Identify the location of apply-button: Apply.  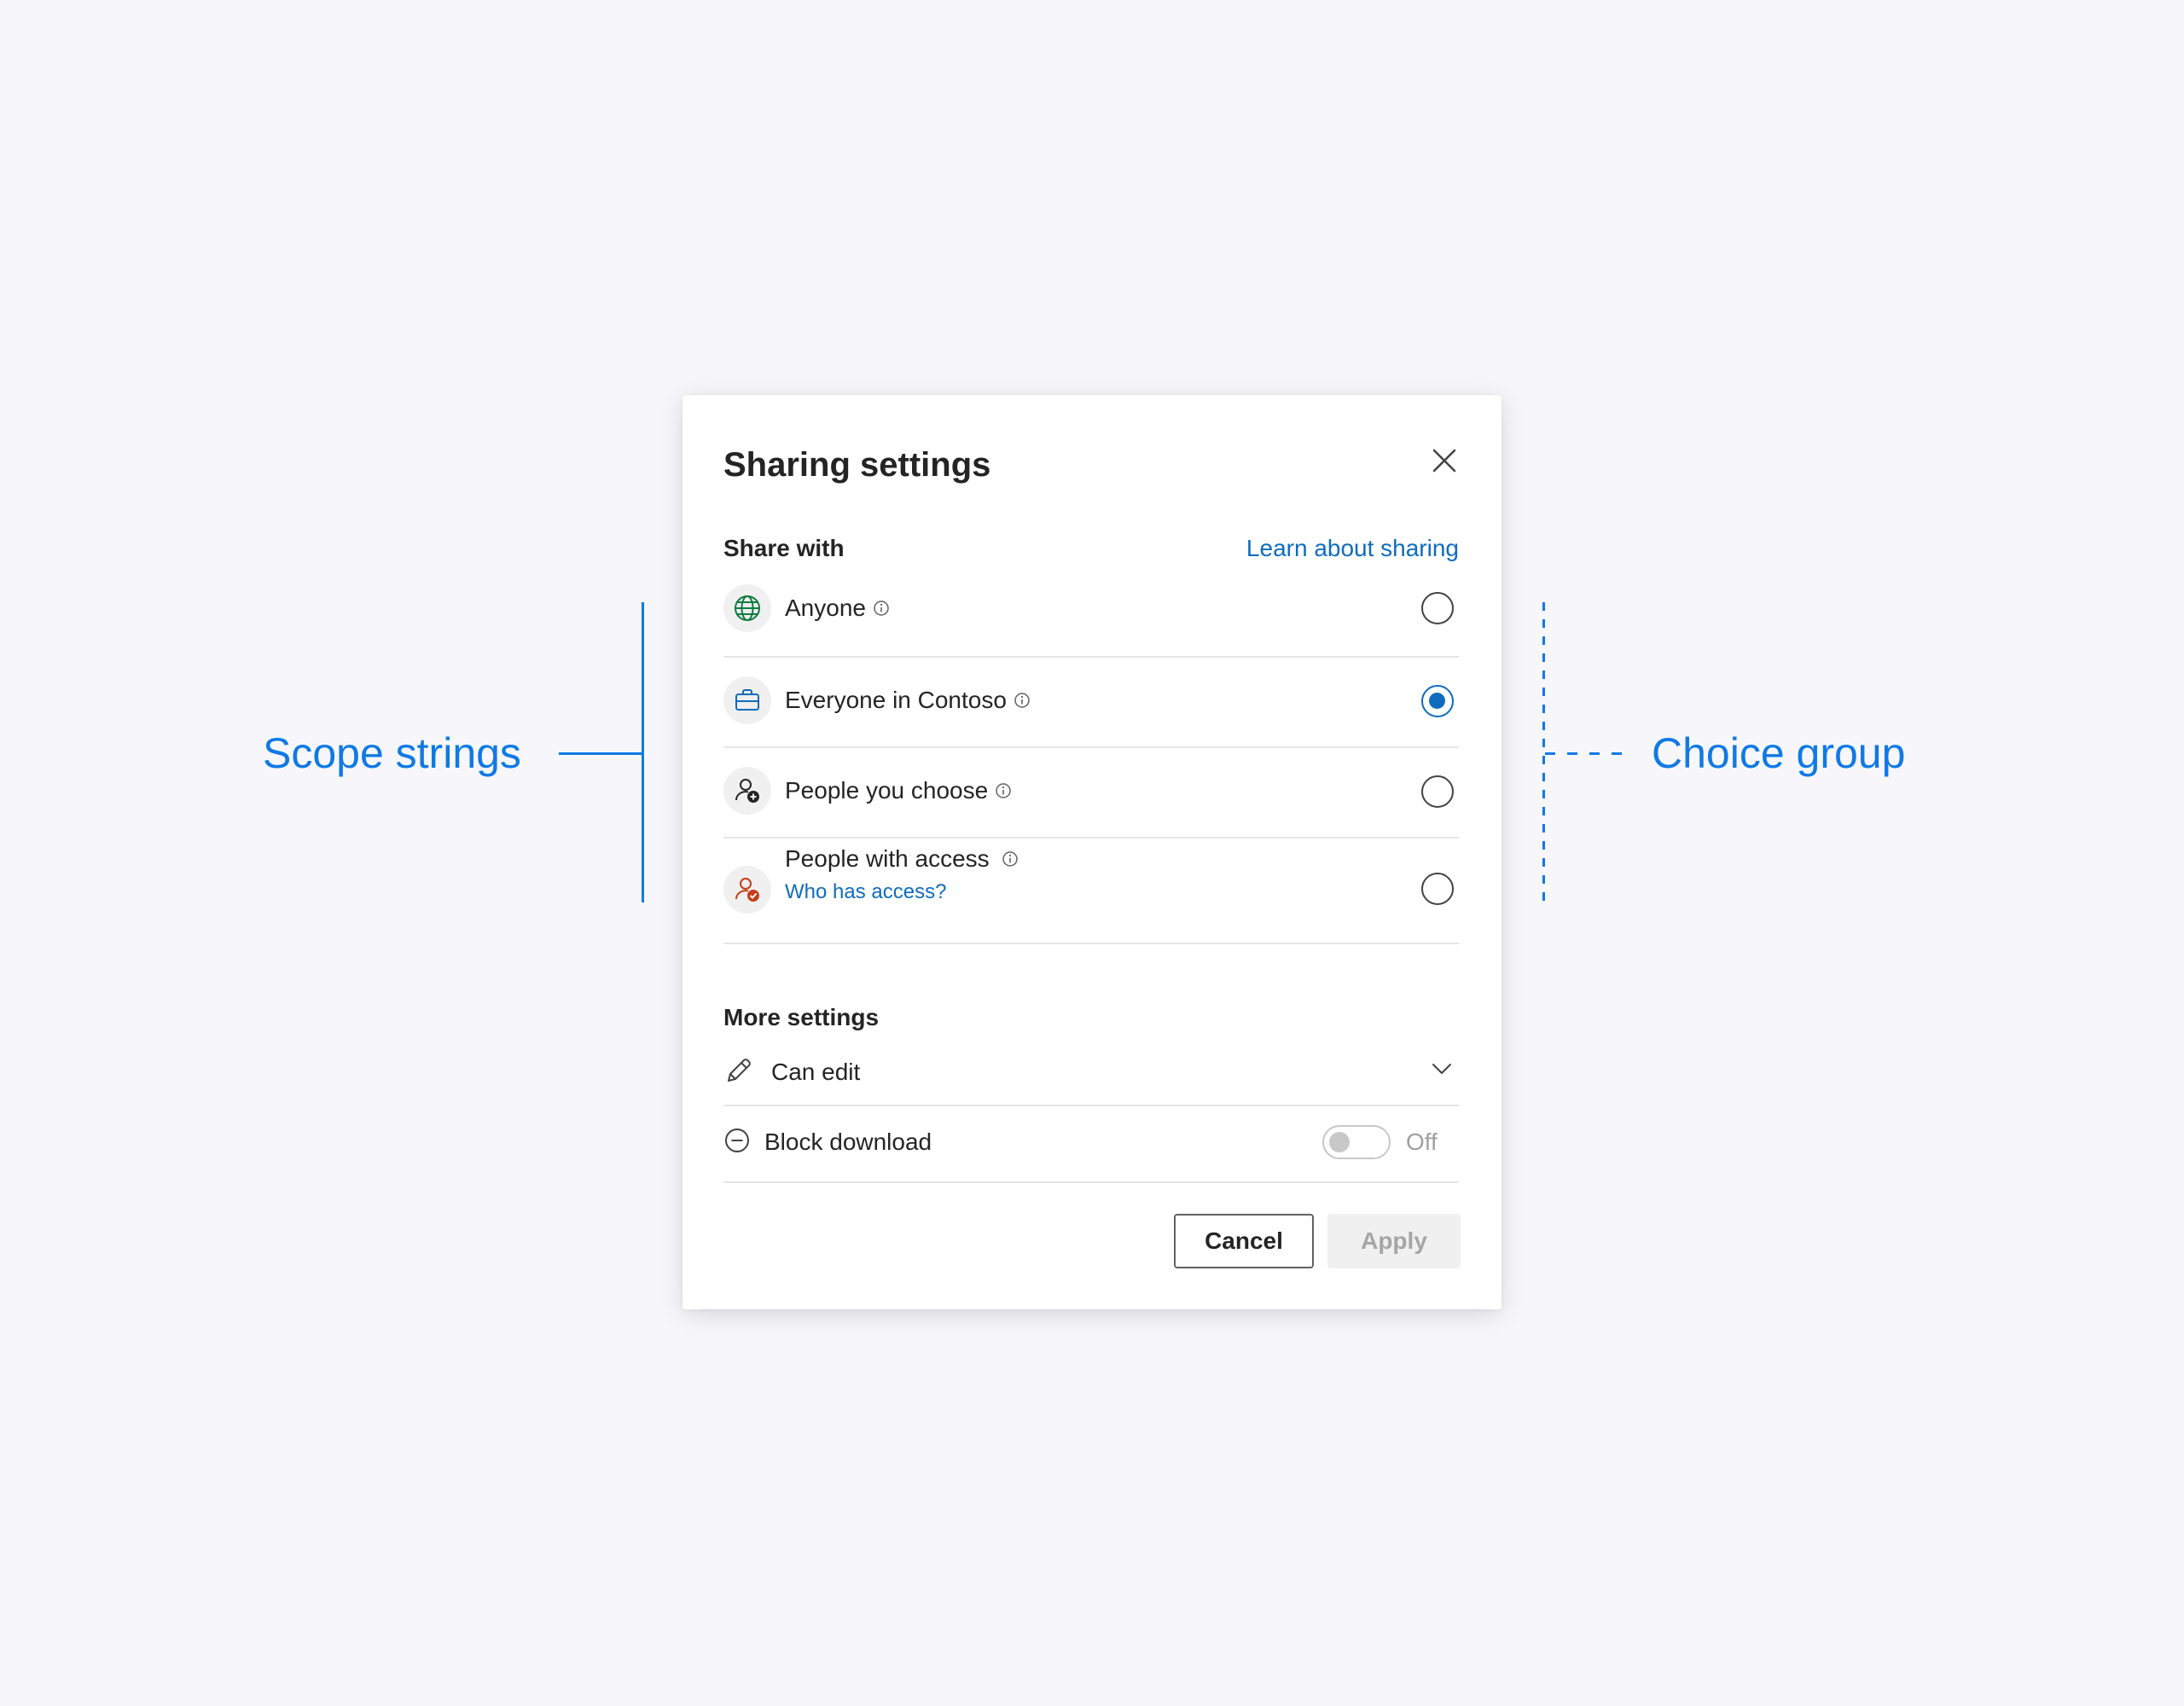
(1394, 1241).